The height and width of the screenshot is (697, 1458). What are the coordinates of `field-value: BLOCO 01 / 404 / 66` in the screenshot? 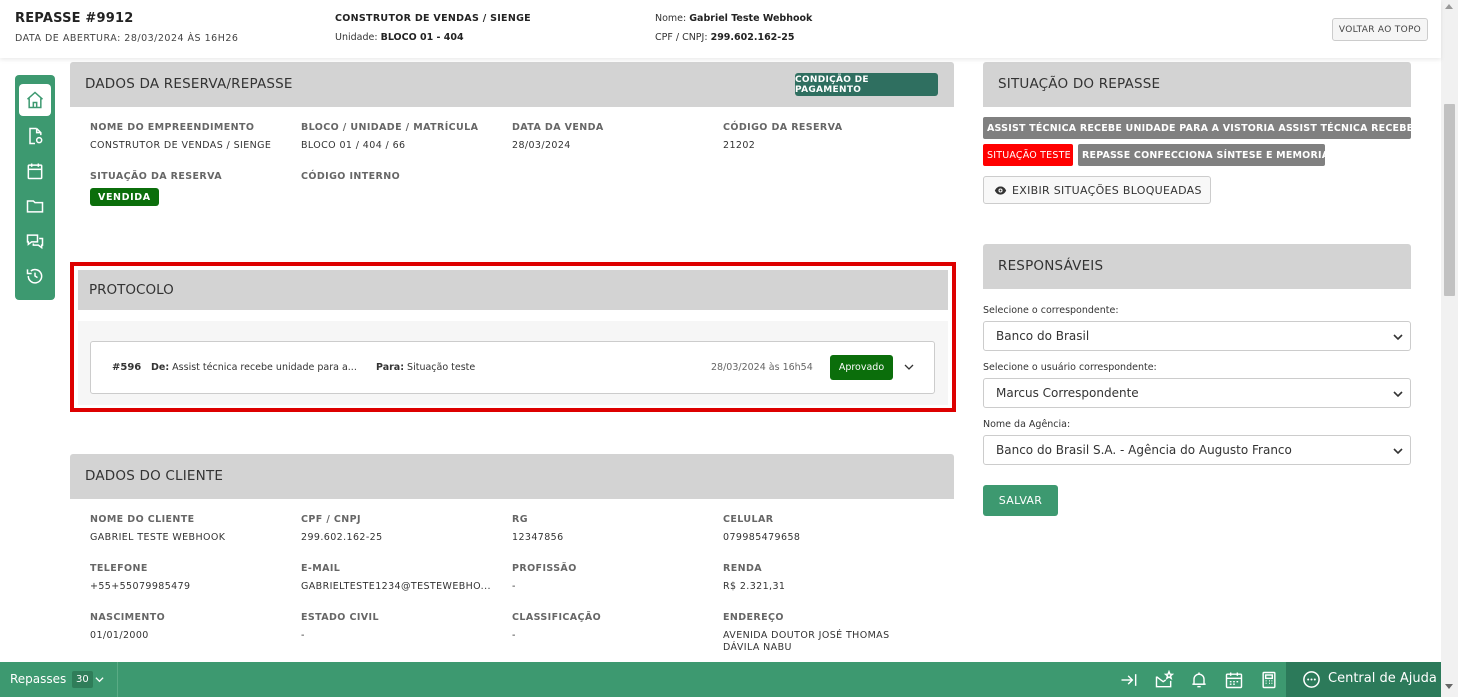 It's located at (353, 145).